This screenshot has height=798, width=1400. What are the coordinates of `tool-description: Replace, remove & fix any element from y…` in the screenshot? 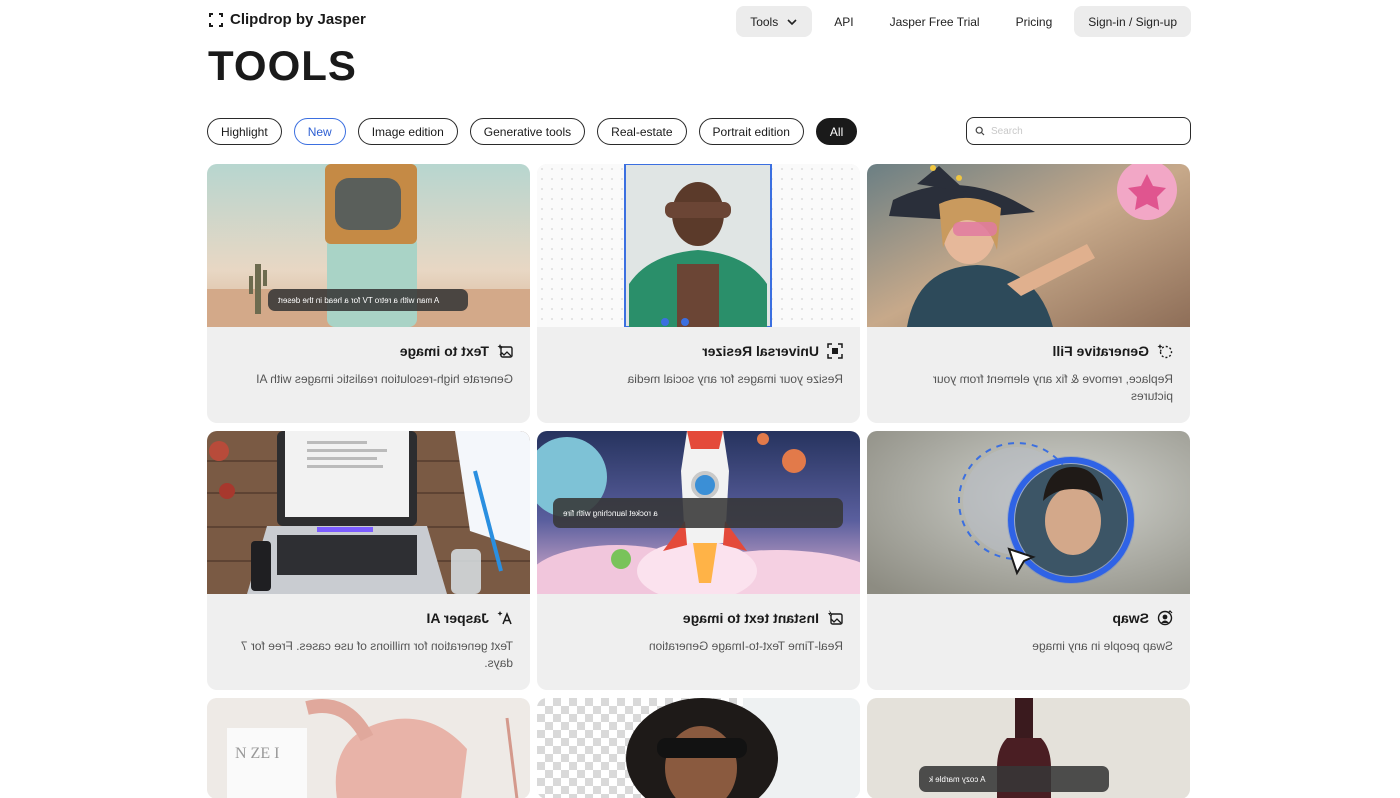 It's located at (1052, 387).